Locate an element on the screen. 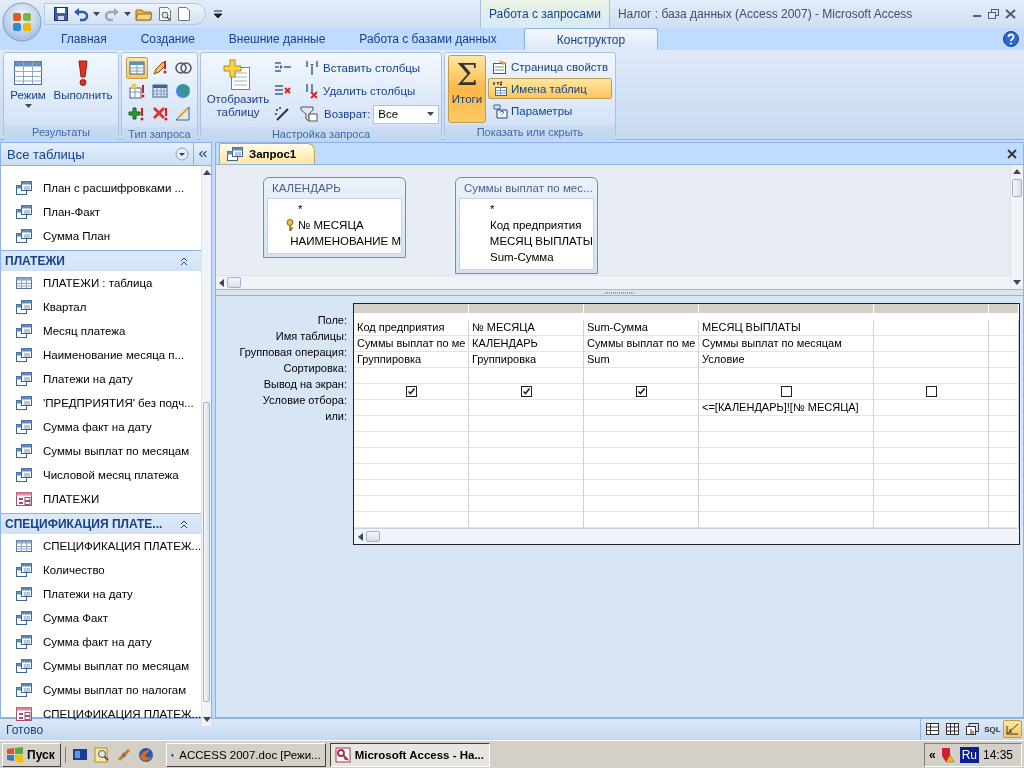 This screenshot has width=1024, height=768. grid-cell: № МЕСЯЦА is located at coordinates (526, 328).